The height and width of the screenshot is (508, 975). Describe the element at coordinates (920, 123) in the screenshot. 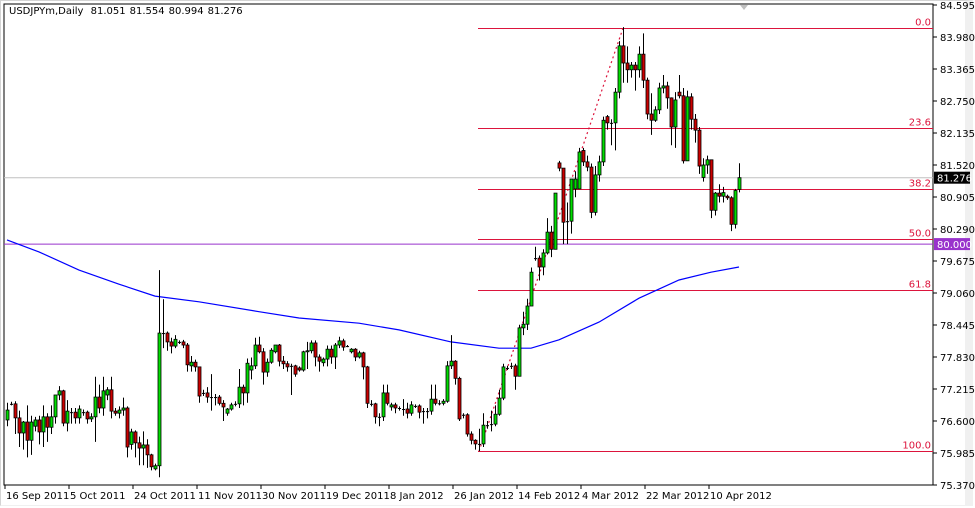

I see `fib-level-label: 23.6` at that location.